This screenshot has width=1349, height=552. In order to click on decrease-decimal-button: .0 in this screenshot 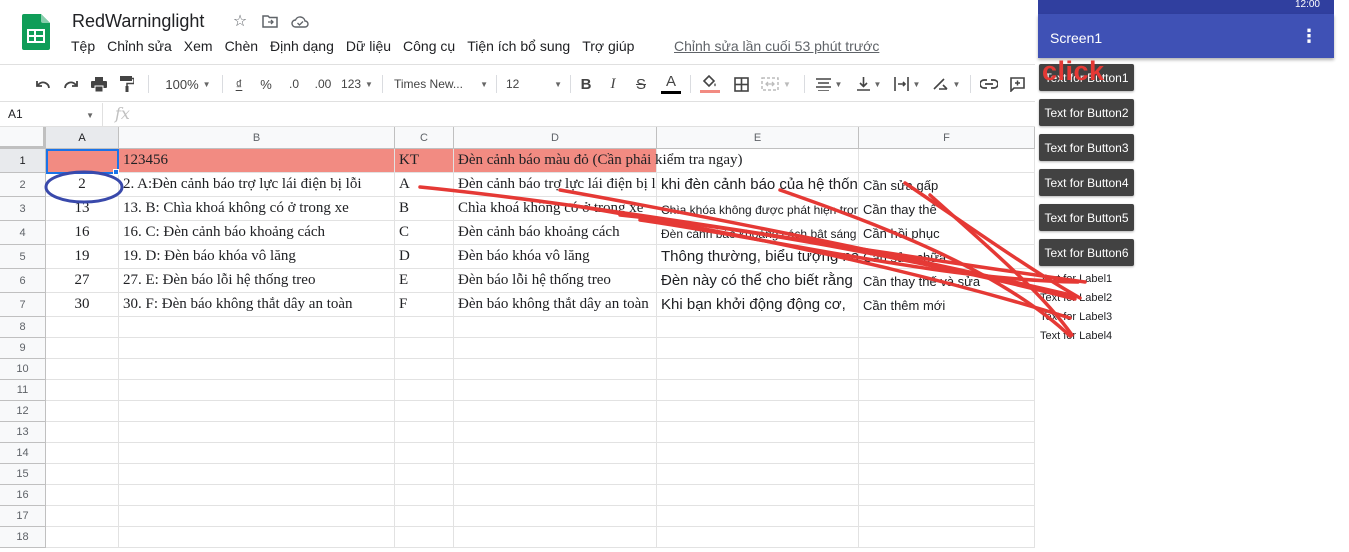, I will do `click(294, 84)`.